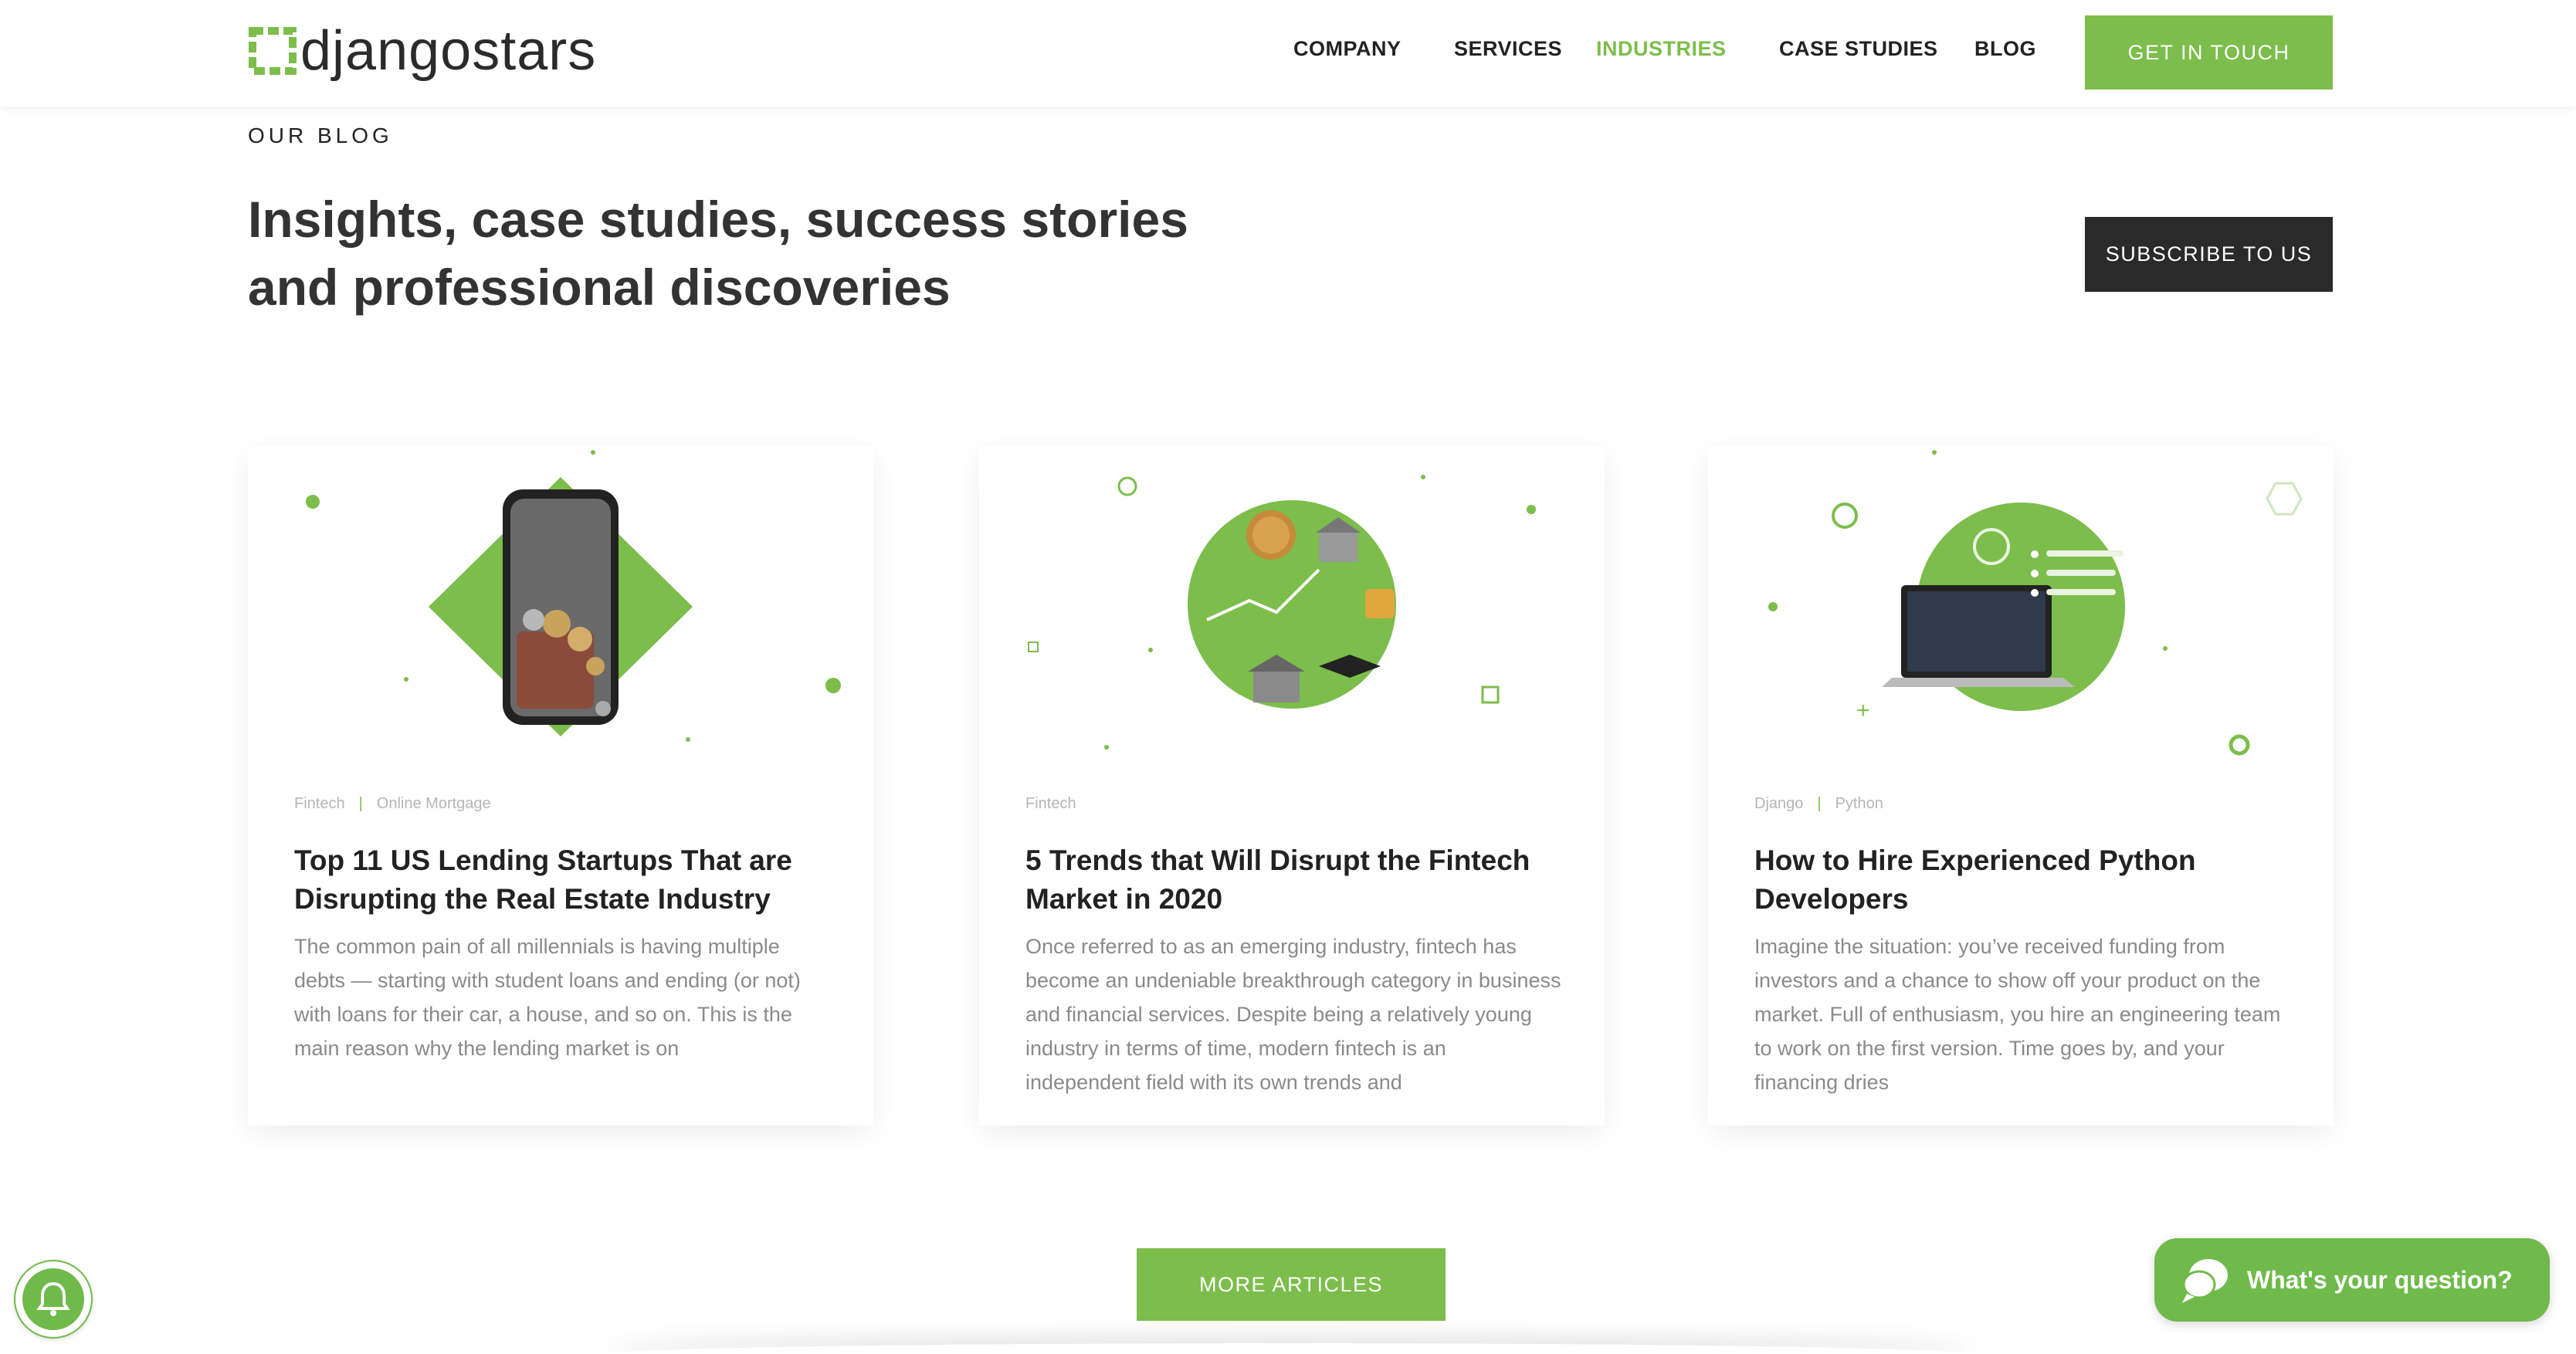  Describe the element at coordinates (2005, 49) in the screenshot. I see `nav-blog: BLOG` at that location.